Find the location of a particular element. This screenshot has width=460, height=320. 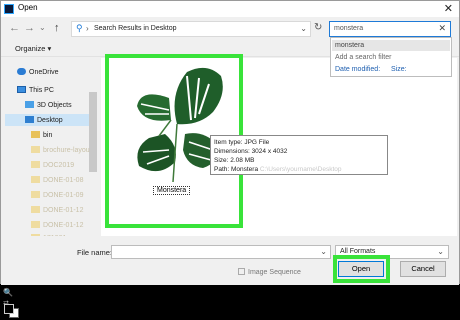

search-input: monstera is located at coordinates (348, 28).